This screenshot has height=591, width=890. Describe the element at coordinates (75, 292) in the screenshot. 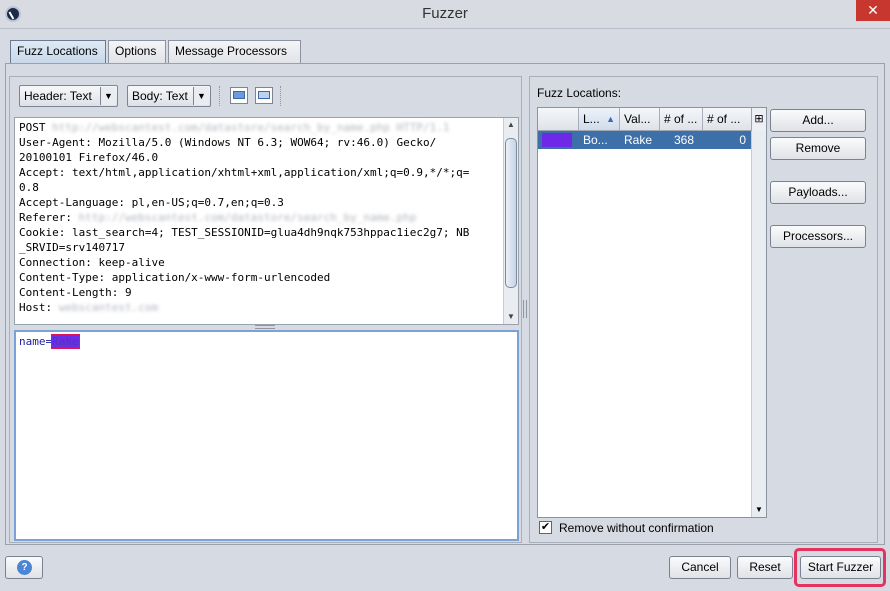

I see `header-line-text: Content-Length: 9` at that location.